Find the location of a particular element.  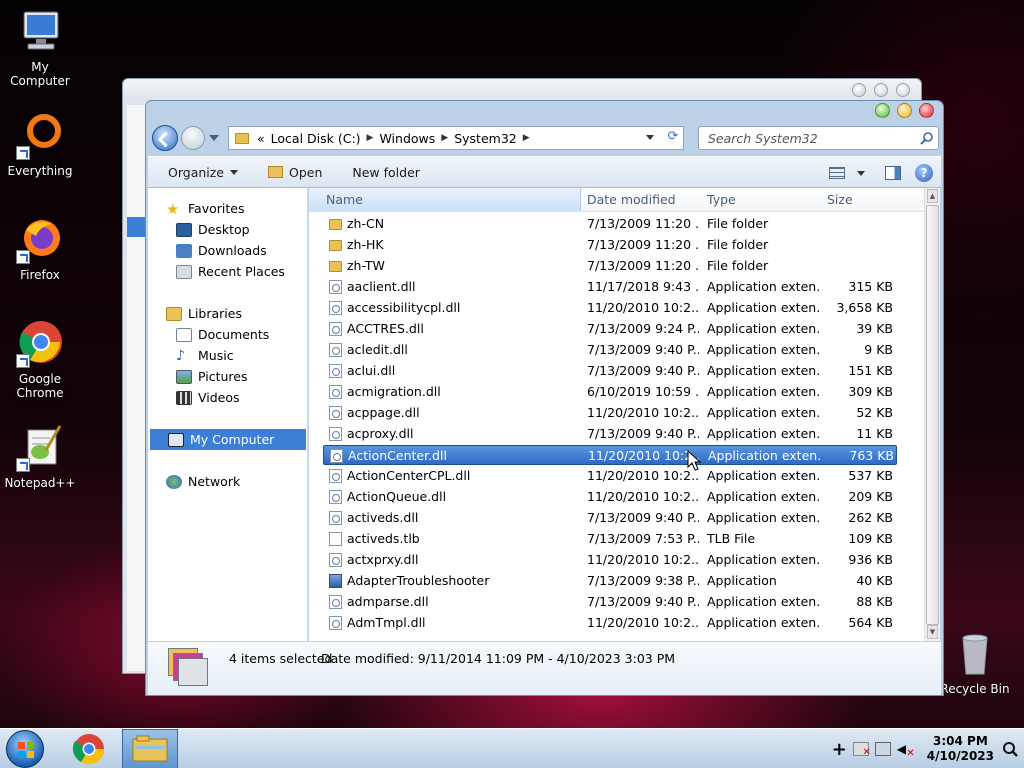

column-header-size: Size is located at coordinates (840, 200).